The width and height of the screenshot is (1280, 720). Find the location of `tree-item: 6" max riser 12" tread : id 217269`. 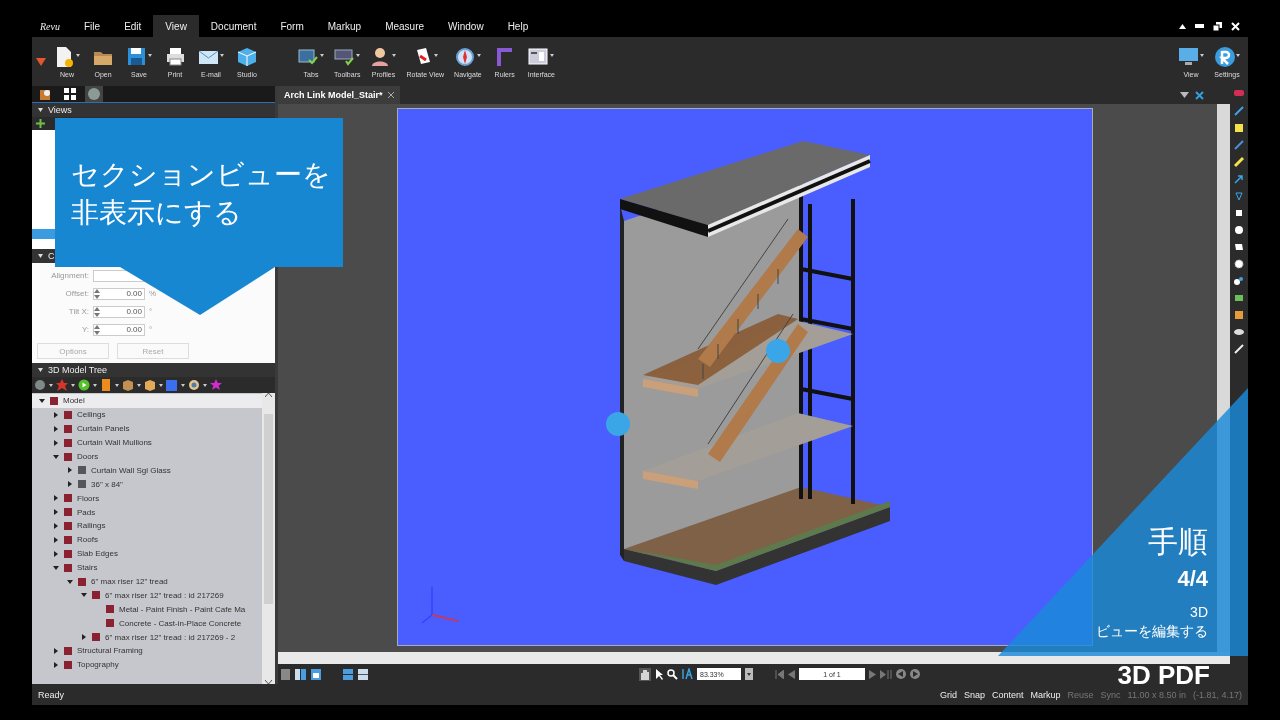

tree-item: 6" max riser 12" tread : id 217269 is located at coordinates (147, 595).